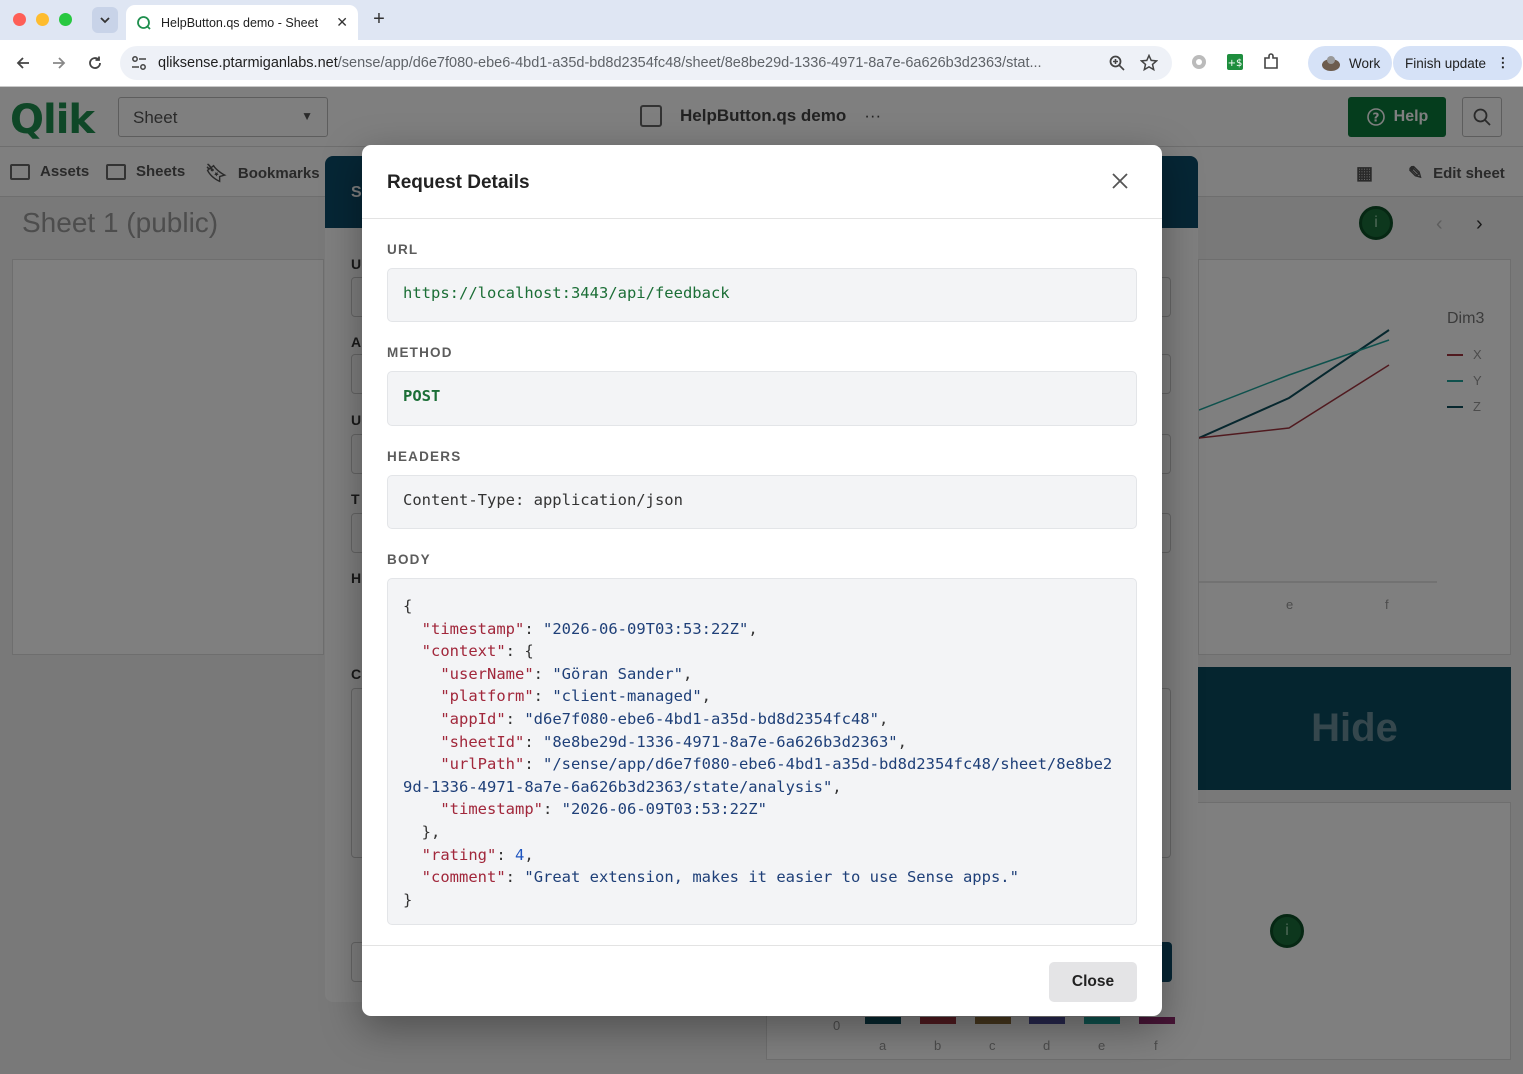 This screenshot has height=1074, width=1523. I want to click on forward-button, so click(59, 63).